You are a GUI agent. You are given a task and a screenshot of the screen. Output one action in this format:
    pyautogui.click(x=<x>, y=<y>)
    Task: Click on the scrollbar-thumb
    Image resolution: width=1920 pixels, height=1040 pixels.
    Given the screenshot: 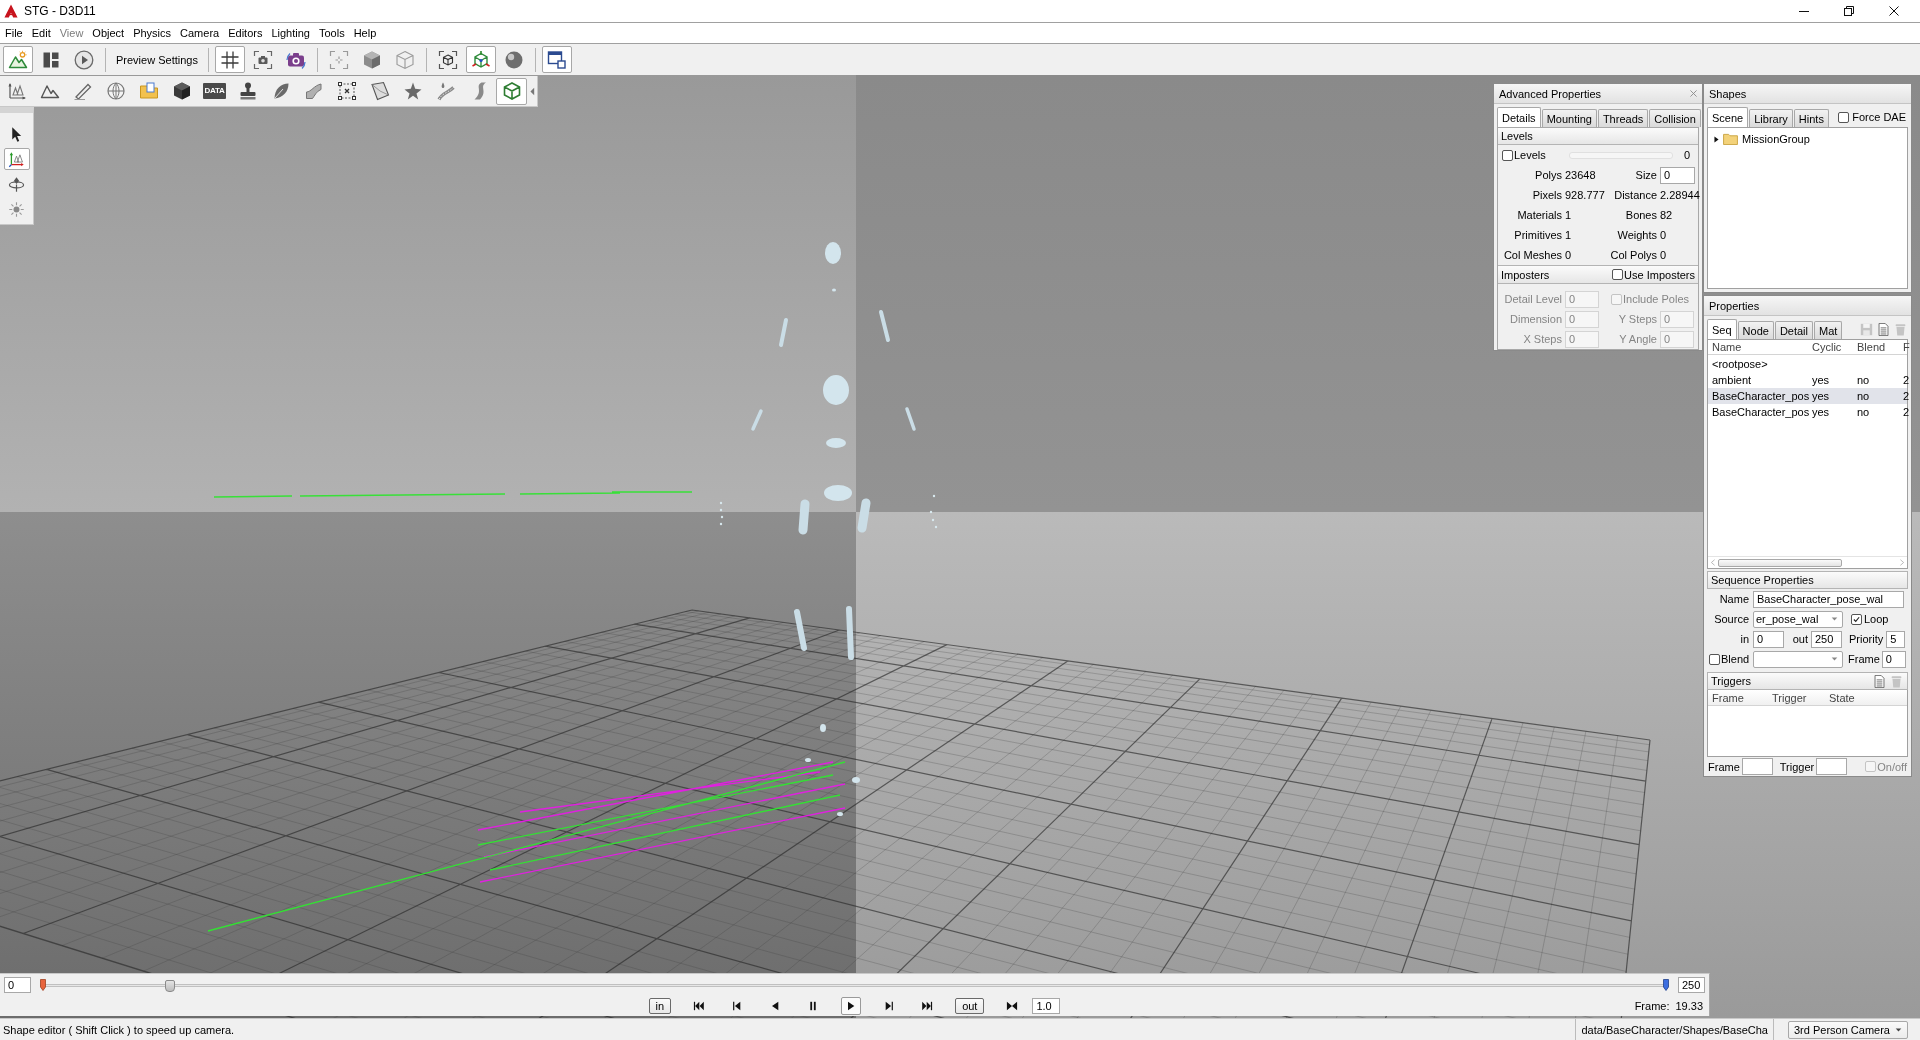 What is the action you would take?
    pyautogui.click(x=1780, y=562)
    